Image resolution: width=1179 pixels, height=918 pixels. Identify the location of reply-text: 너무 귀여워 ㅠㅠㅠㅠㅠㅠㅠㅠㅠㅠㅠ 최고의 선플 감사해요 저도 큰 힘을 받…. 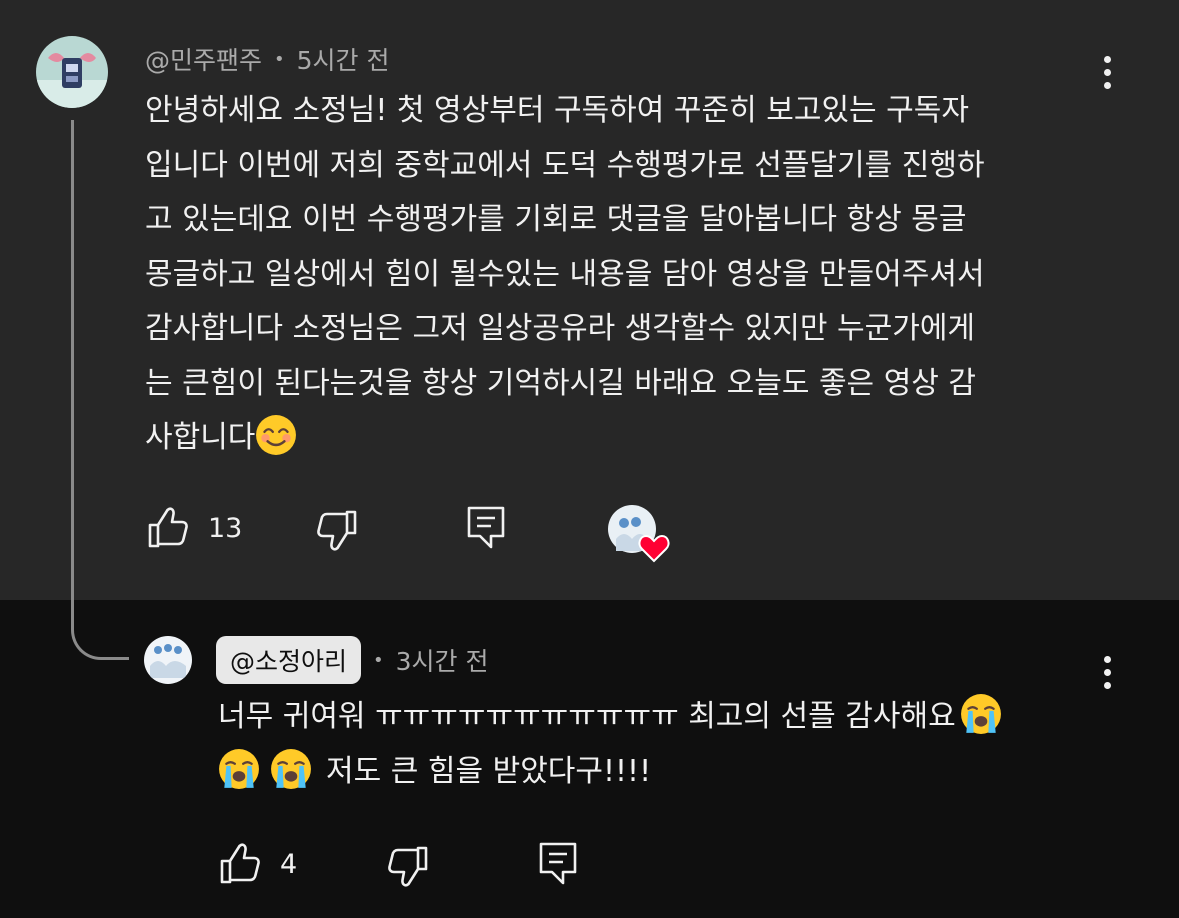
(610, 744).